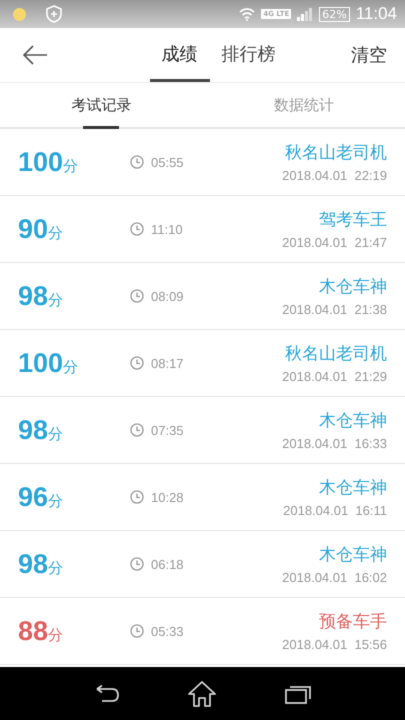 The image size is (405, 720). Describe the element at coordinates (33, 631) in the screenshot. I see `score-value: 88` at that location.